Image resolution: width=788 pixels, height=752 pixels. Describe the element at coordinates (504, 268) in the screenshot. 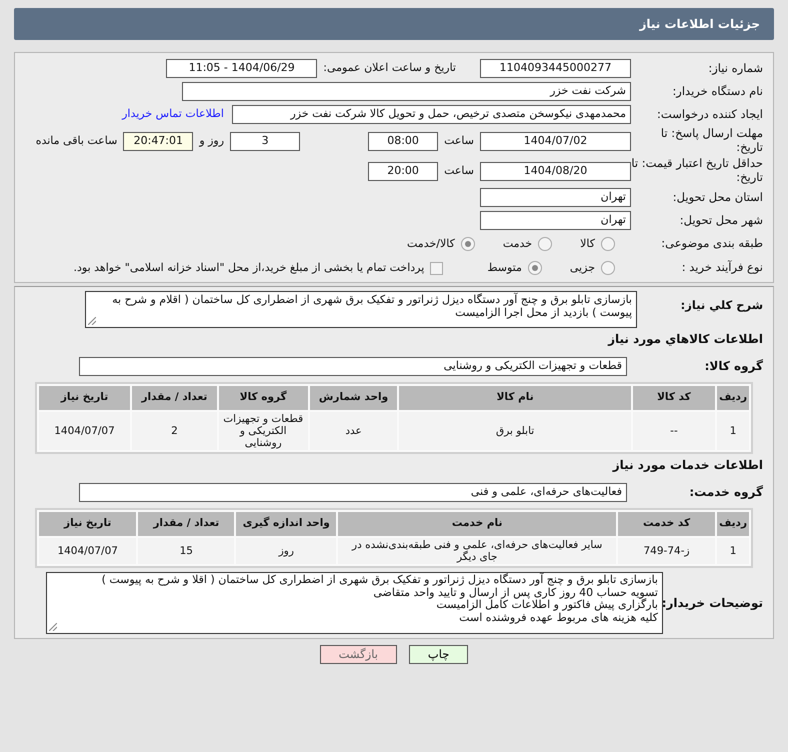

I see `radio-label: متوسط` at that location.